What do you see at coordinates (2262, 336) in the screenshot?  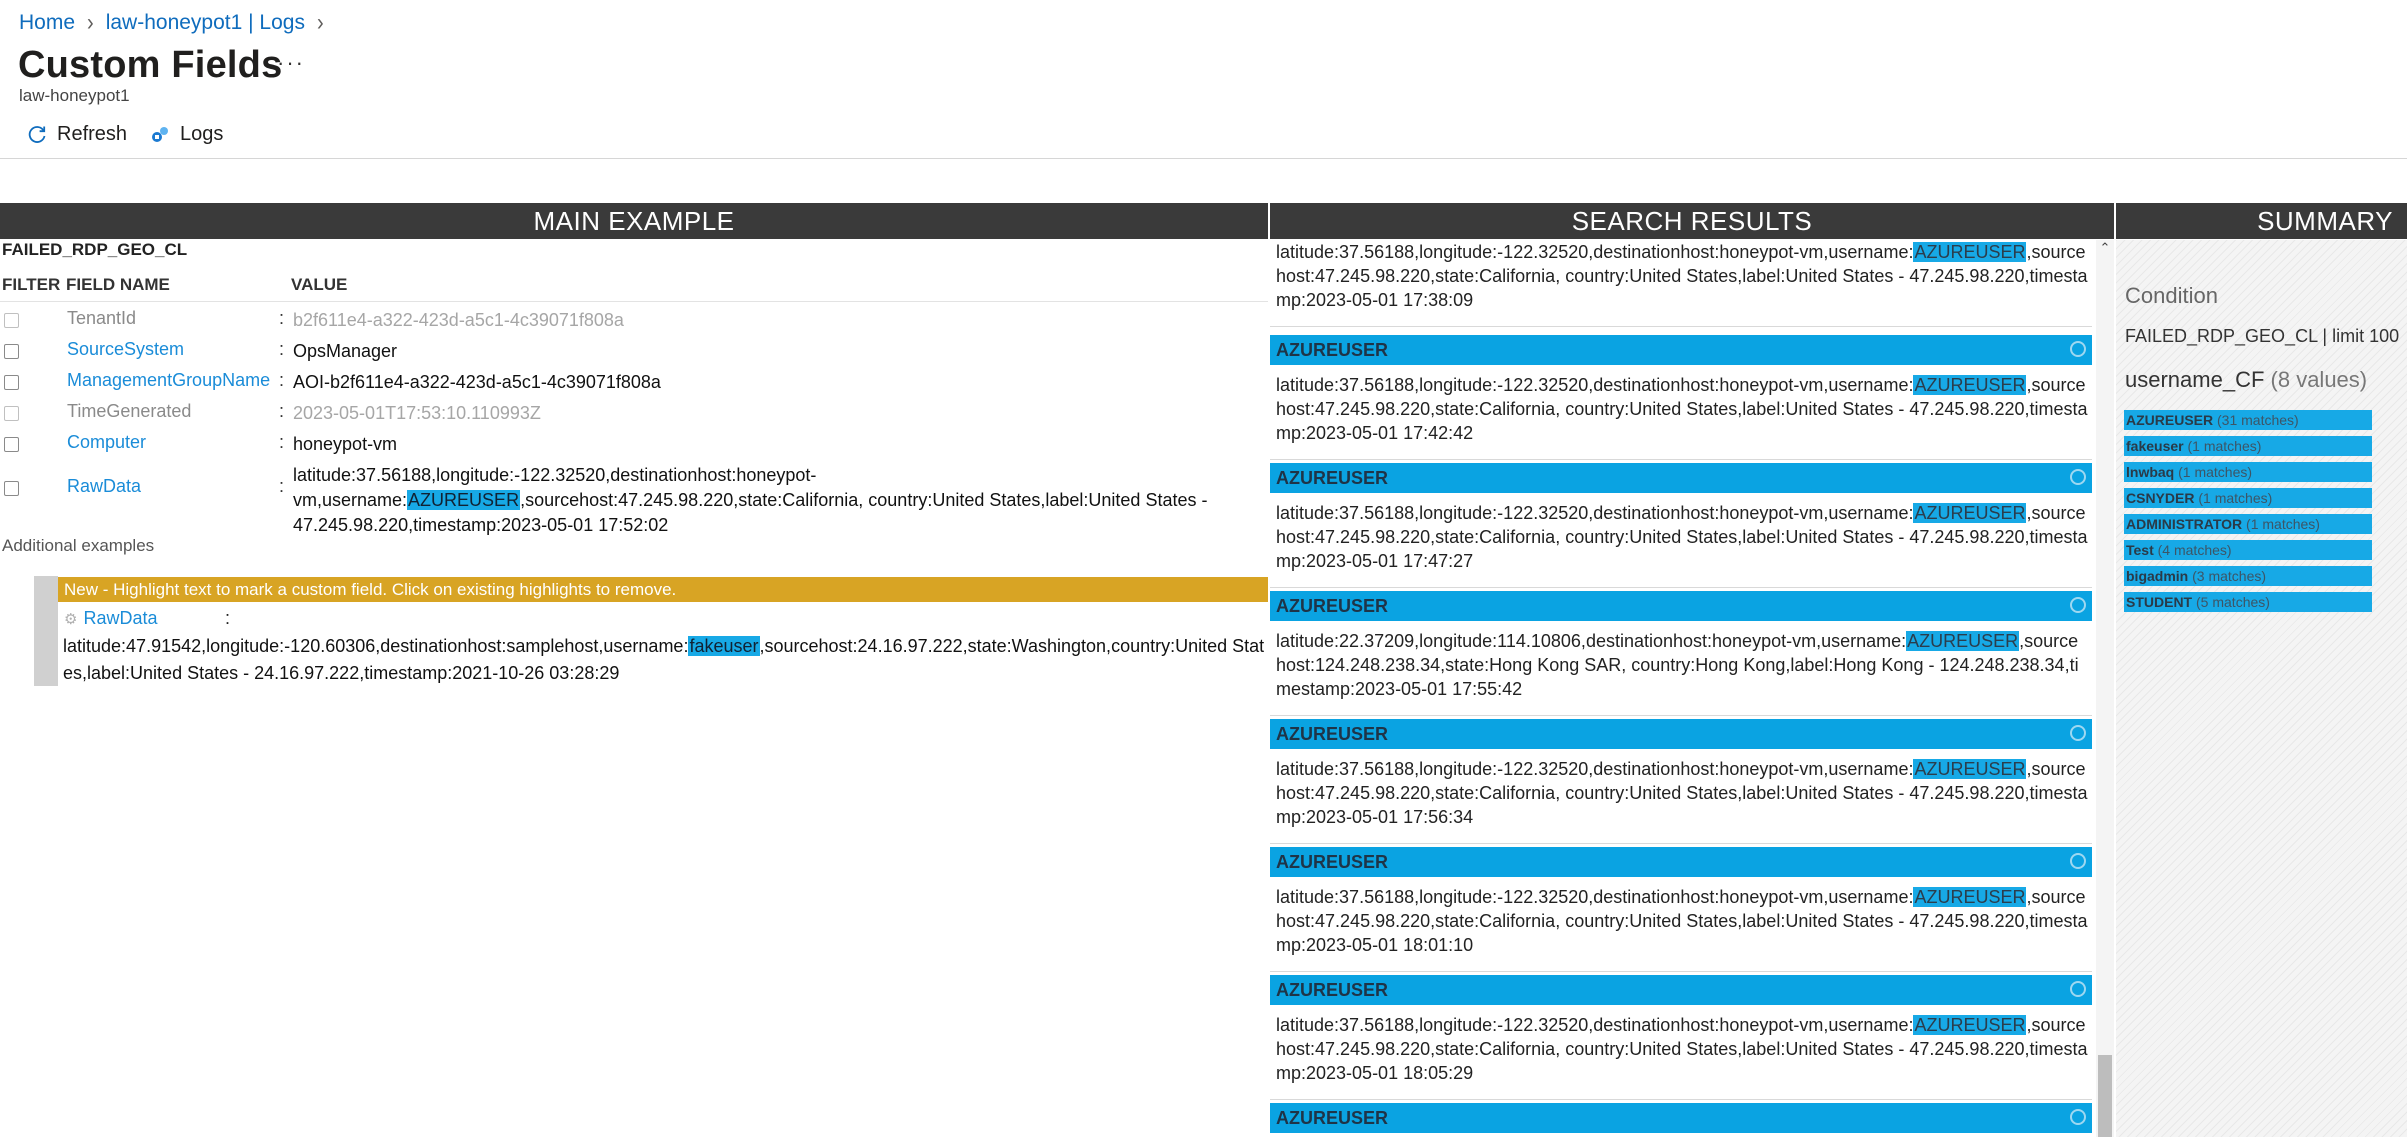 I see `condition-text: FAILED_RDP_GEO_CL | limit 100` at bounding box center [2262, 336].